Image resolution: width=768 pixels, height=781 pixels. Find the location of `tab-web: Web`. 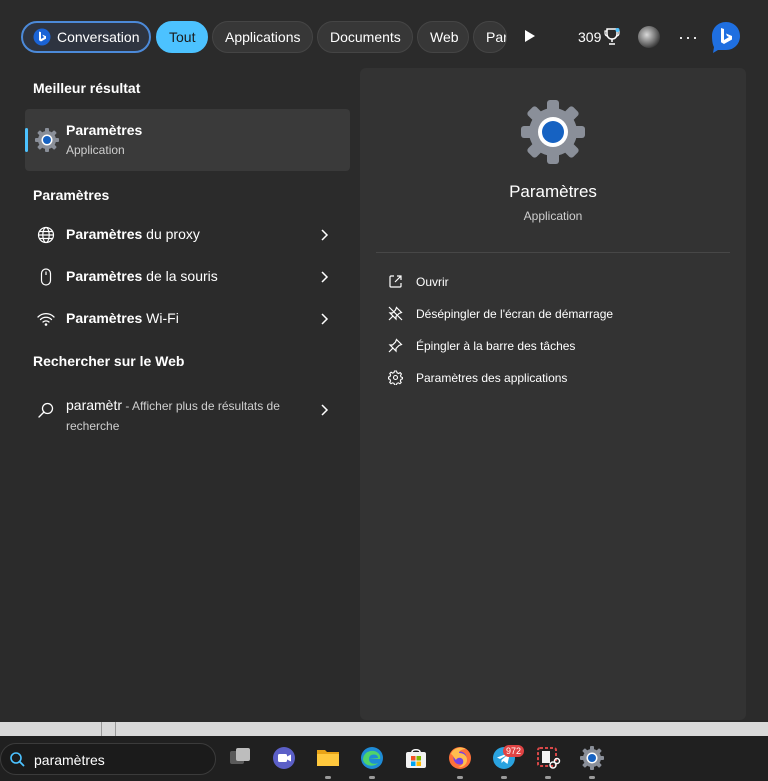

tab-web: Web is located at coordinates (443, 37).